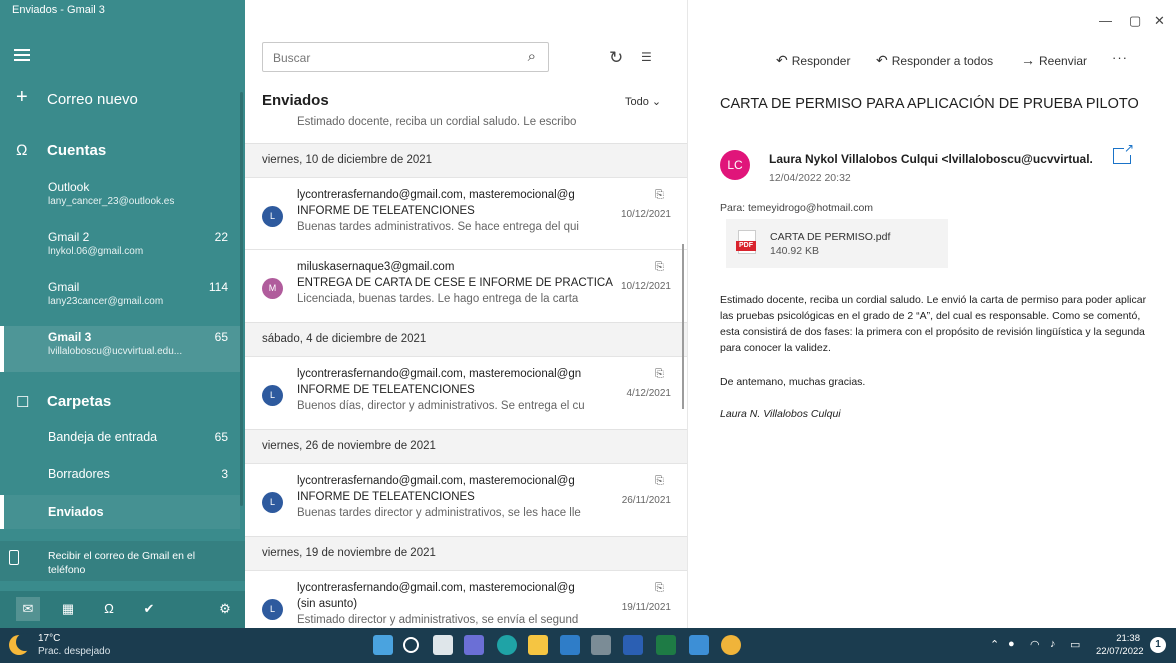 The image size is (1176, 663). Describe the element at coordinates (649, 393) in the screenshot. I see `message-date: 4/12/2021` at that location.